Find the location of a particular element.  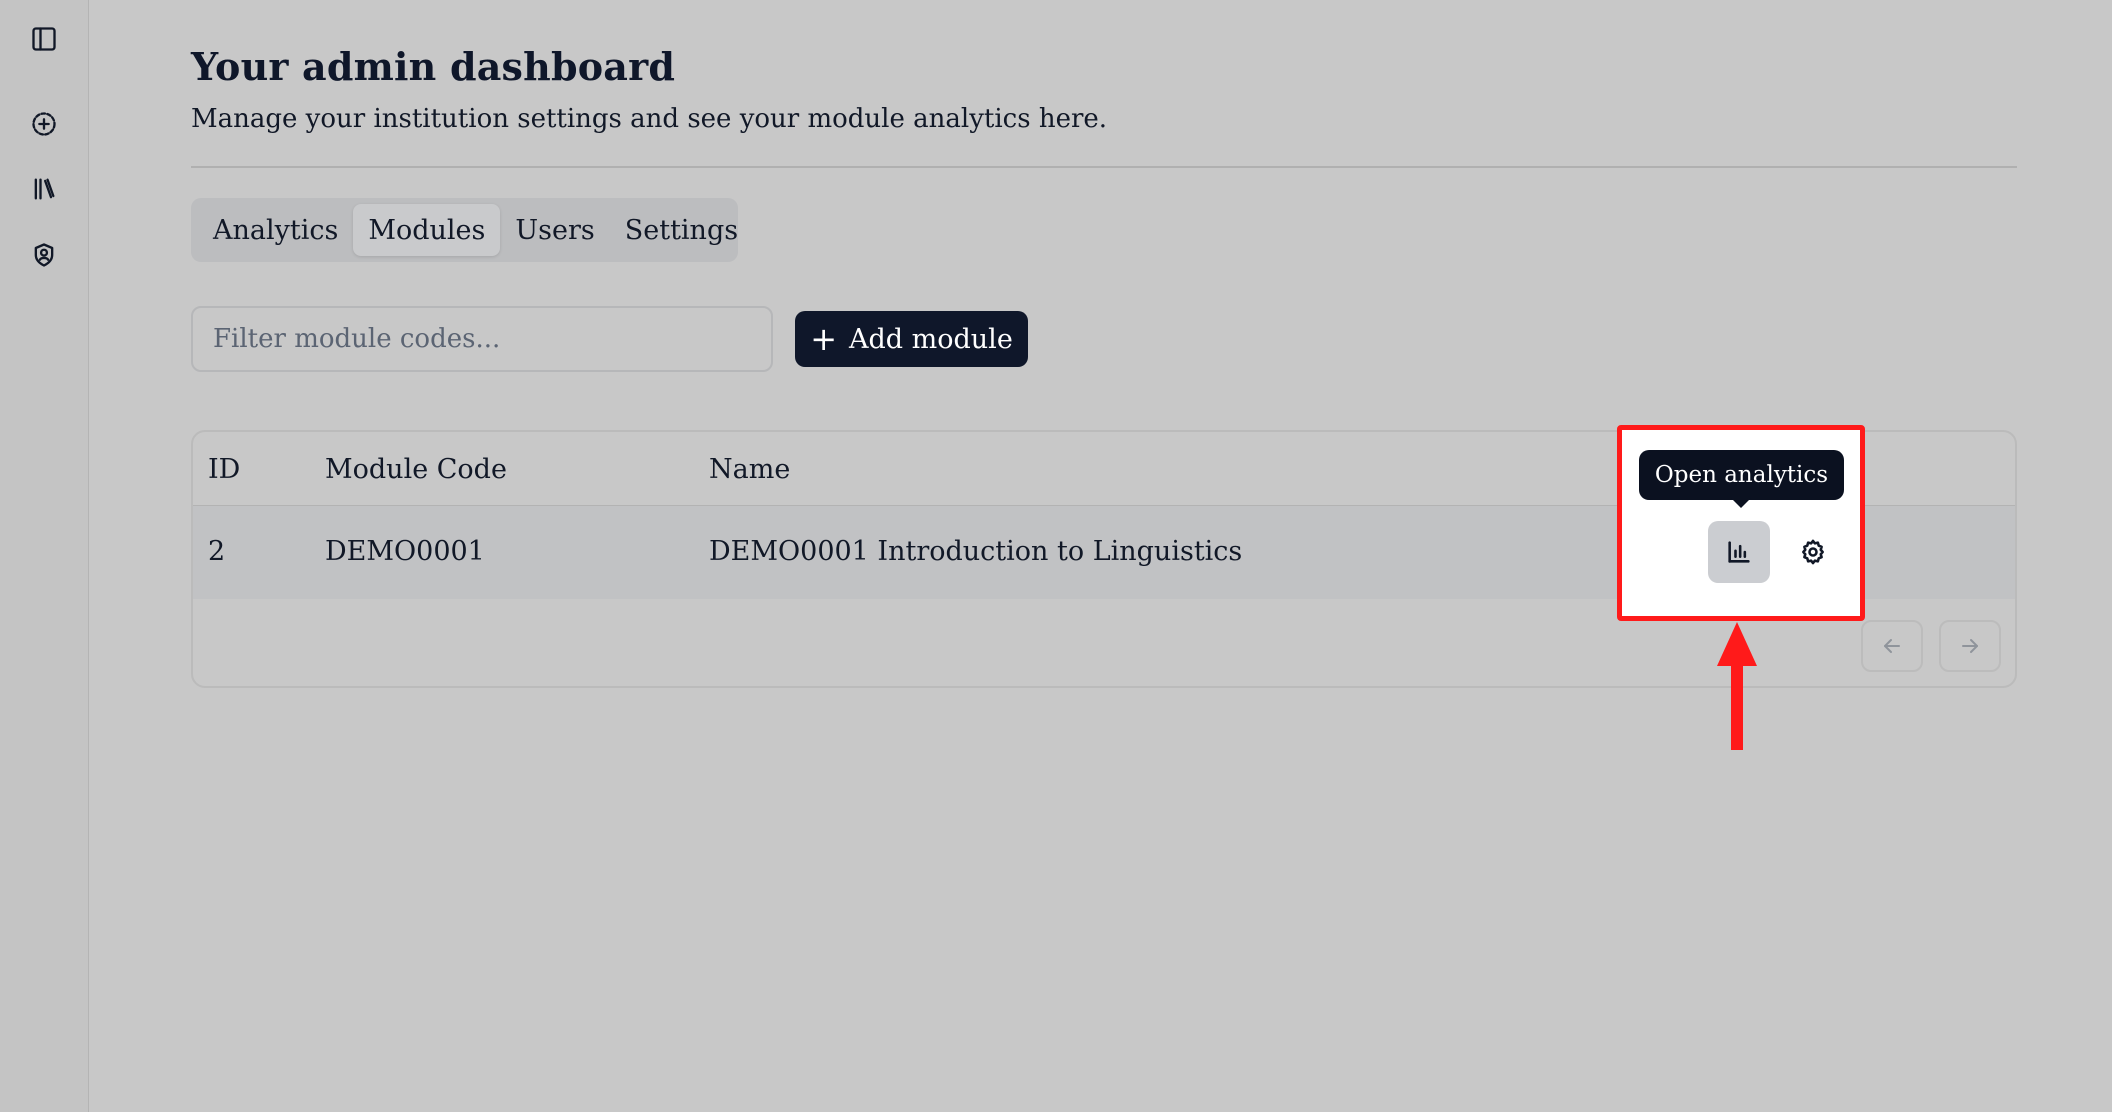

divider is located at coordinates (1104, 167).